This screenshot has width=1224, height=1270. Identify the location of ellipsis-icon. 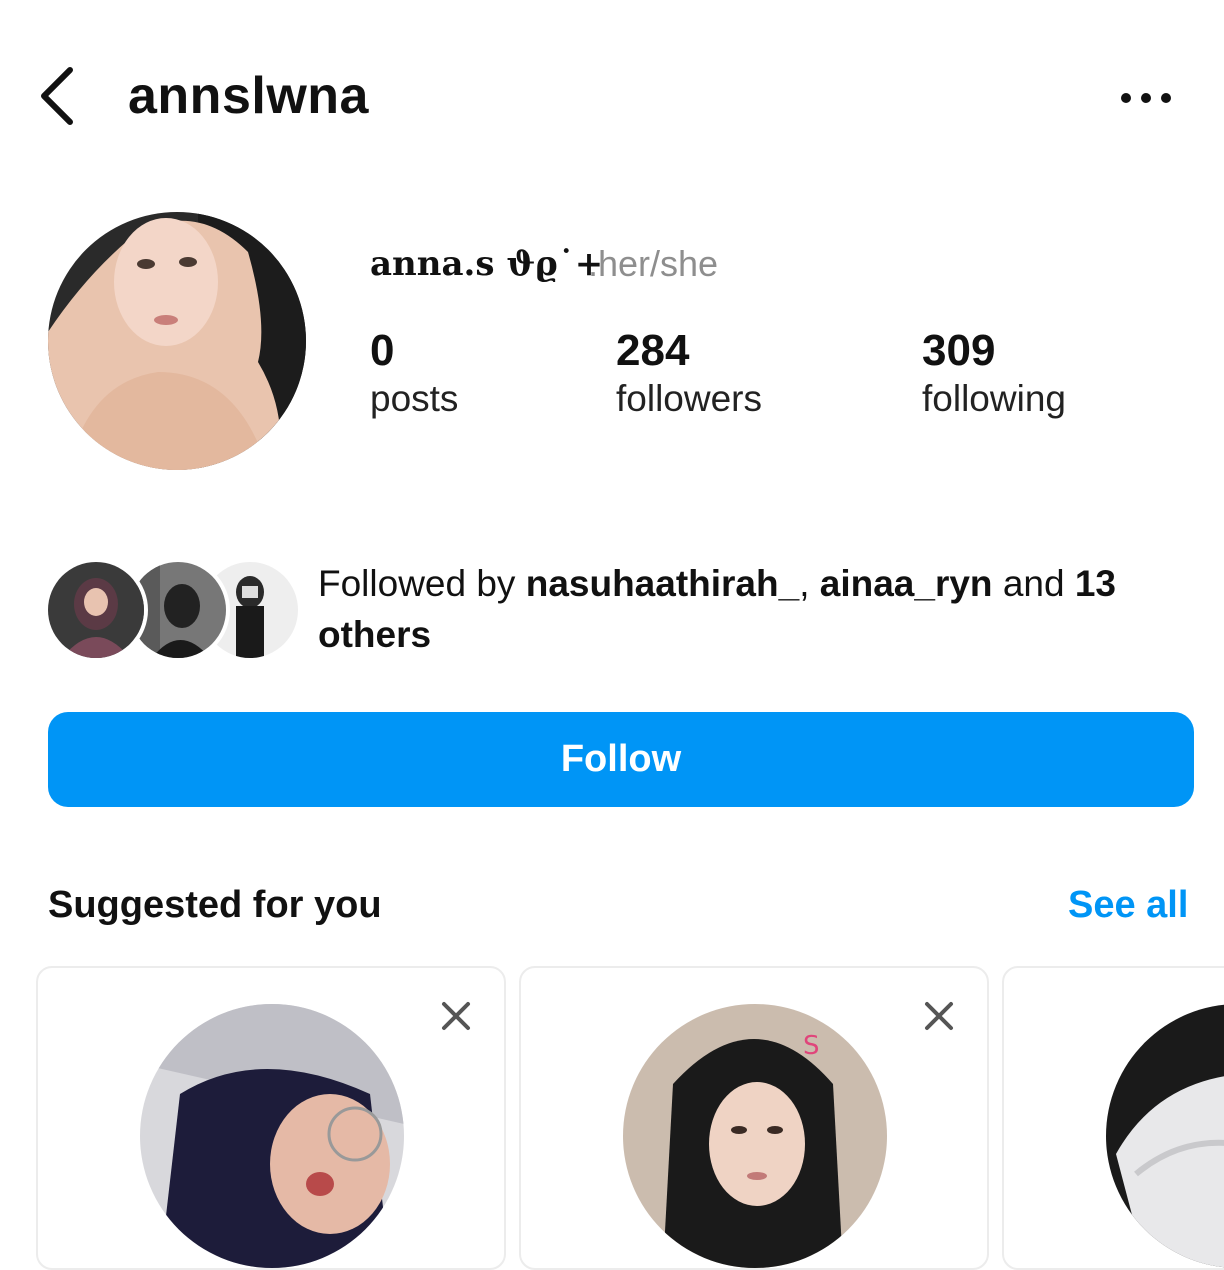
(1146, 98).